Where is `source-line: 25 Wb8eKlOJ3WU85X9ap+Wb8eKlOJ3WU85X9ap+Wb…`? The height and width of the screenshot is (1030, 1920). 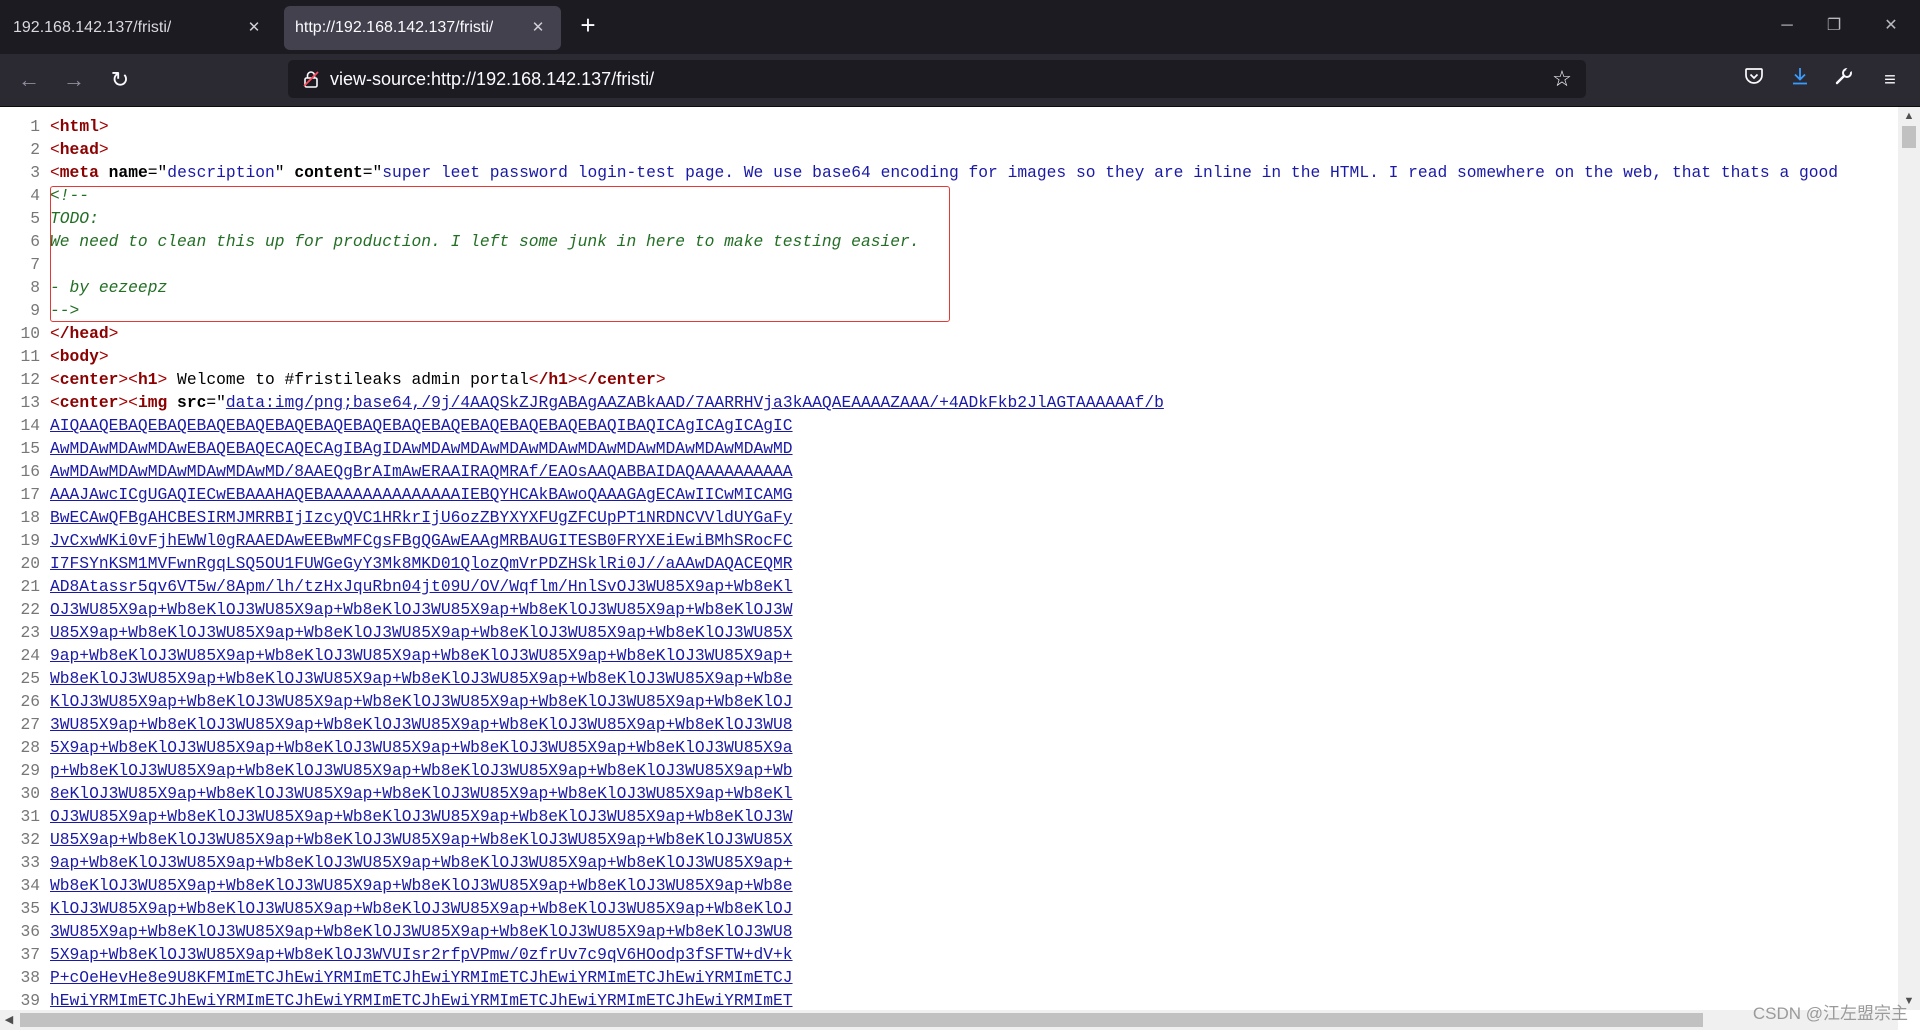 source-line: 25 Wb8eKlOJ3WU85X9ap+Wb8eKlOJ3WU85X9ap+Wb… is located at coordinates (949, 678).